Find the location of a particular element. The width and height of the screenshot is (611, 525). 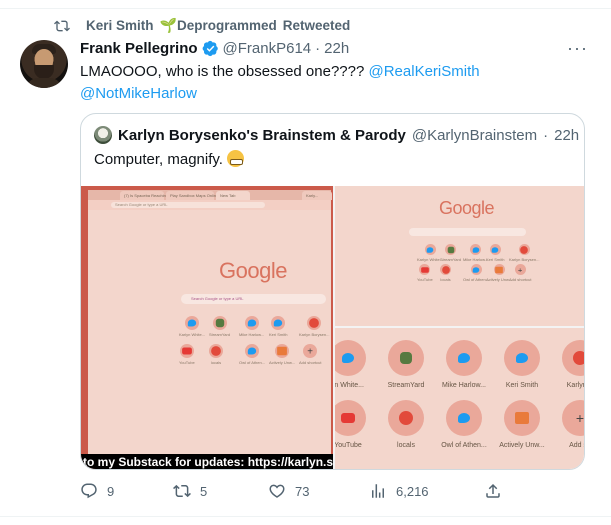

tweet-body: LMAOOOO, who is the obsessed one???? is located at coordinates (224, 71).